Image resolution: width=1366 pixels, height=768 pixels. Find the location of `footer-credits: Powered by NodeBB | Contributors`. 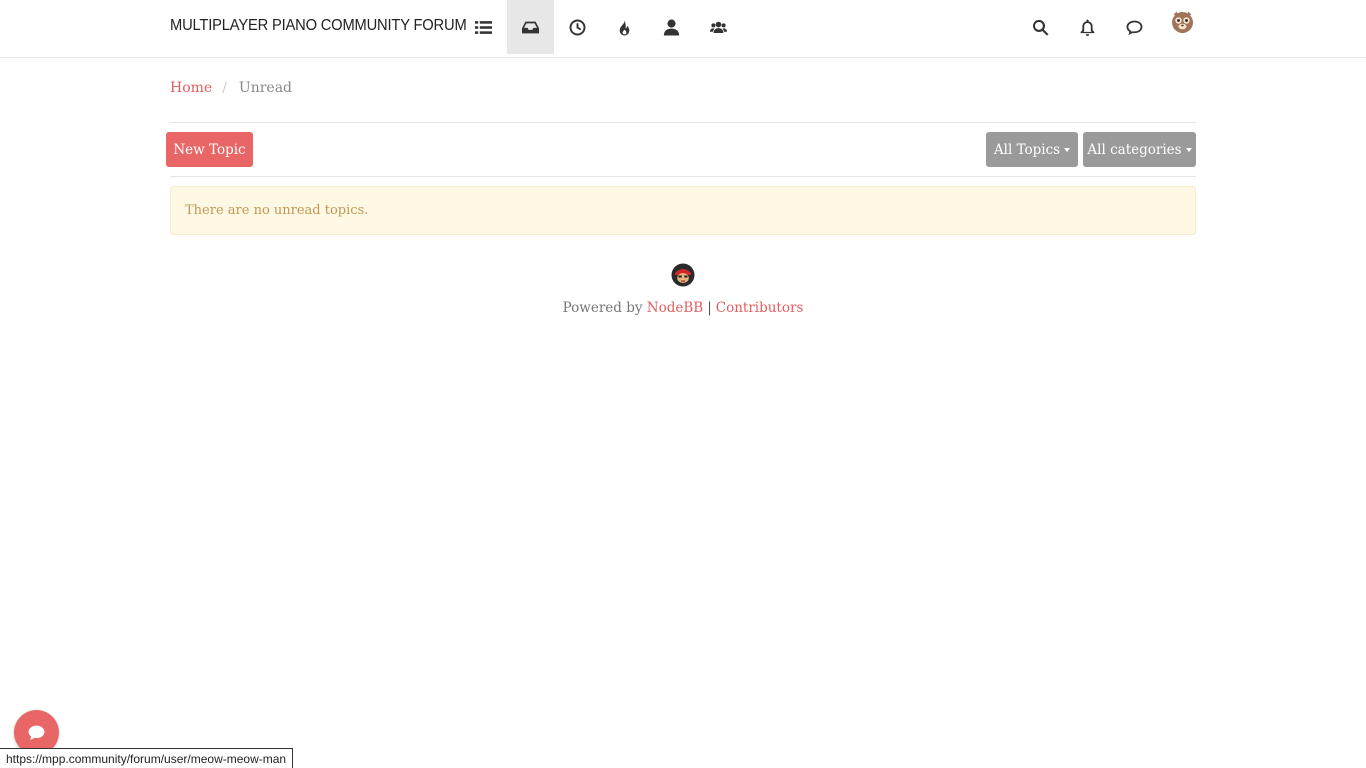

footer-credits: Powered by NodeBB | Contributors is located at coordinates (683, 308).